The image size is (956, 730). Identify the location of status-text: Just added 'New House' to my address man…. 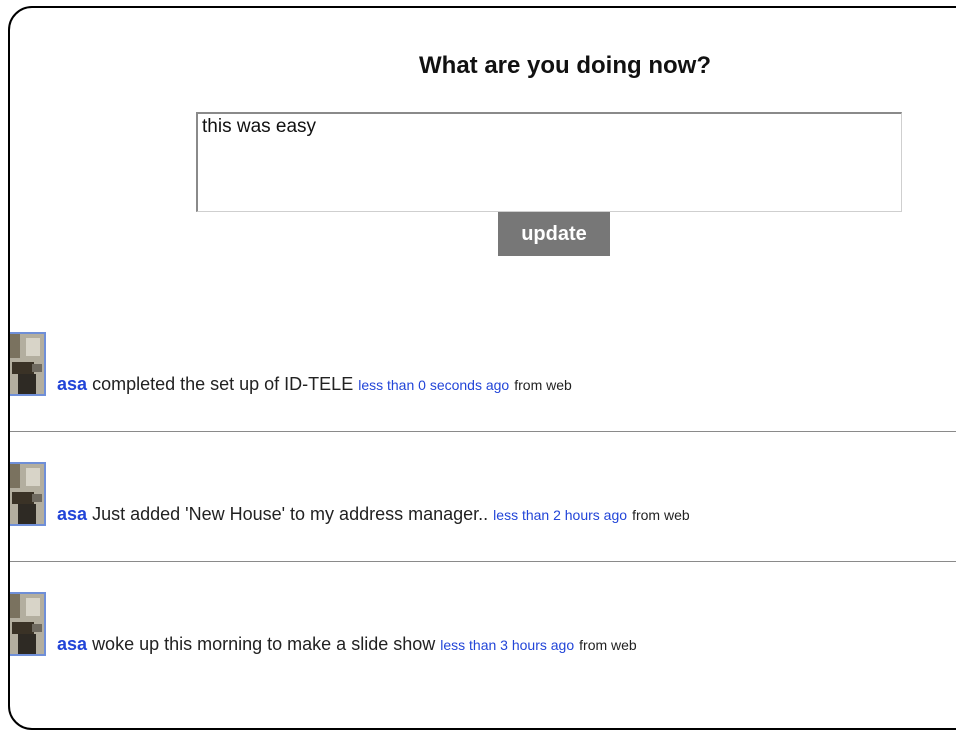
(290, 514).